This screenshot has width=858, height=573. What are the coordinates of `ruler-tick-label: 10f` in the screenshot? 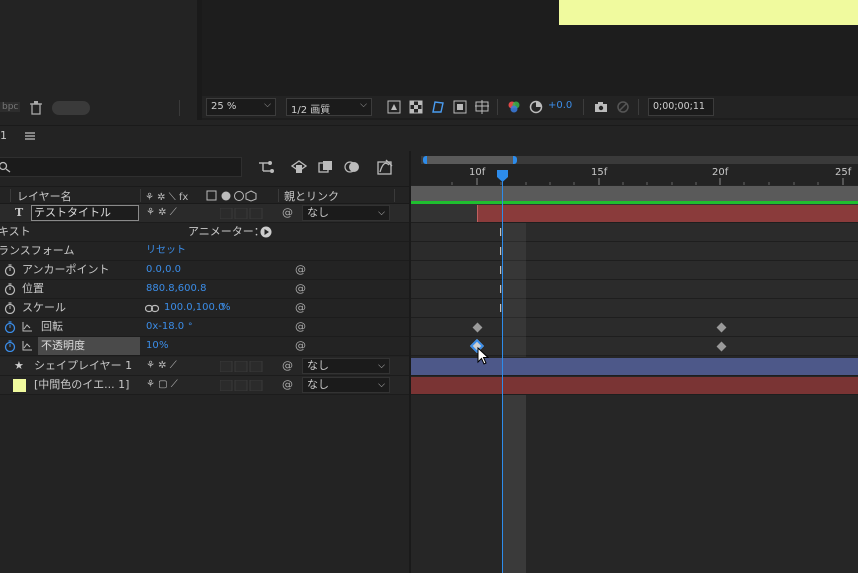 It's located at (477, 172).